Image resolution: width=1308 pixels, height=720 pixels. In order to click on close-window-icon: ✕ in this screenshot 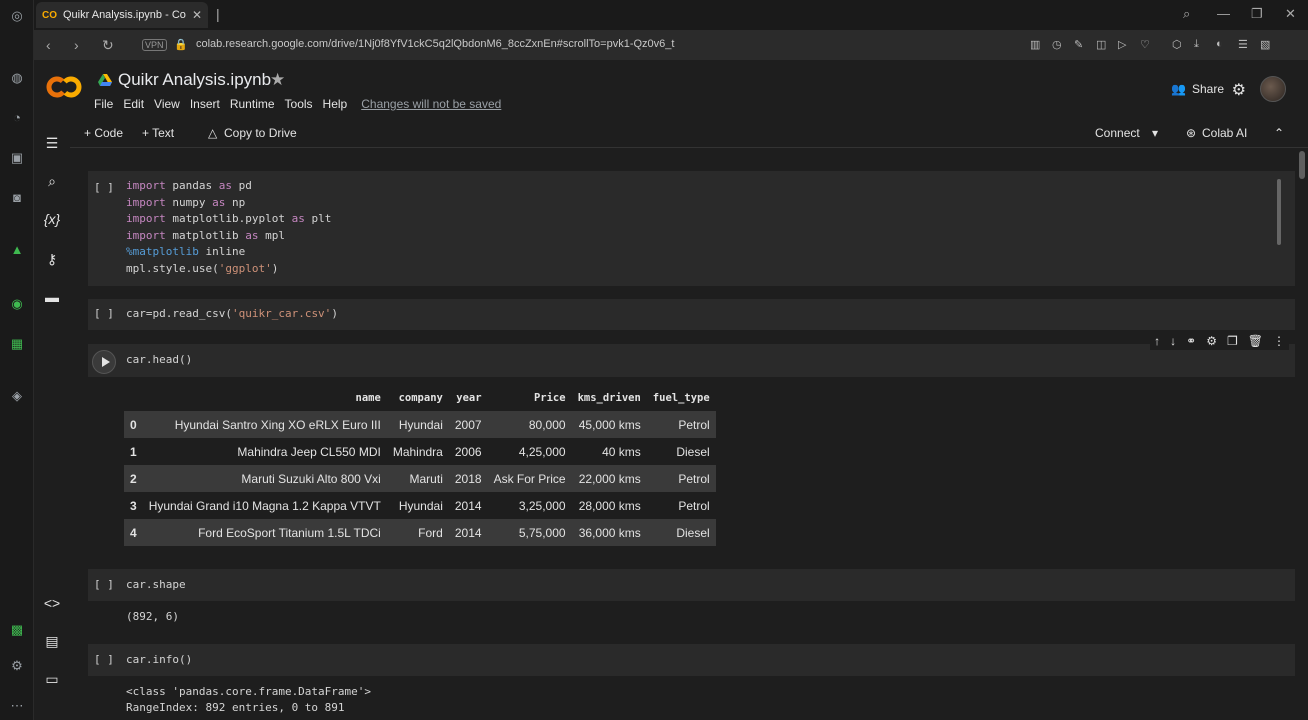, I will do `click(1290, 14)`.